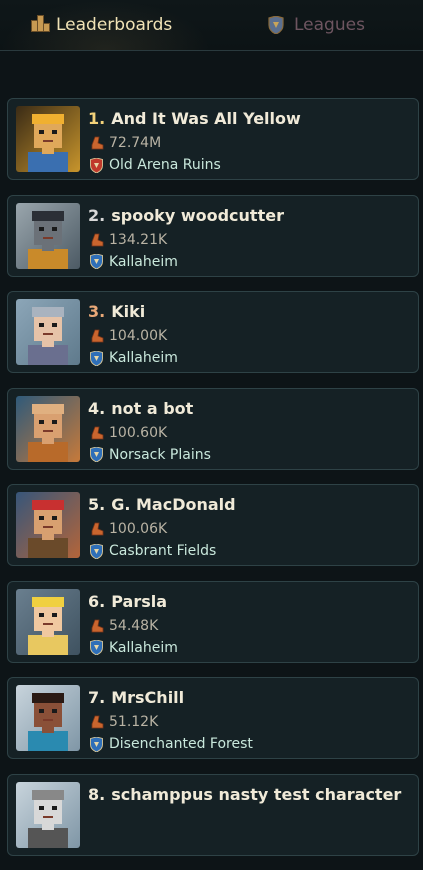 The image size is (423, 870). I want to click on entry-title: 3. Kiki, so click(116, 311).